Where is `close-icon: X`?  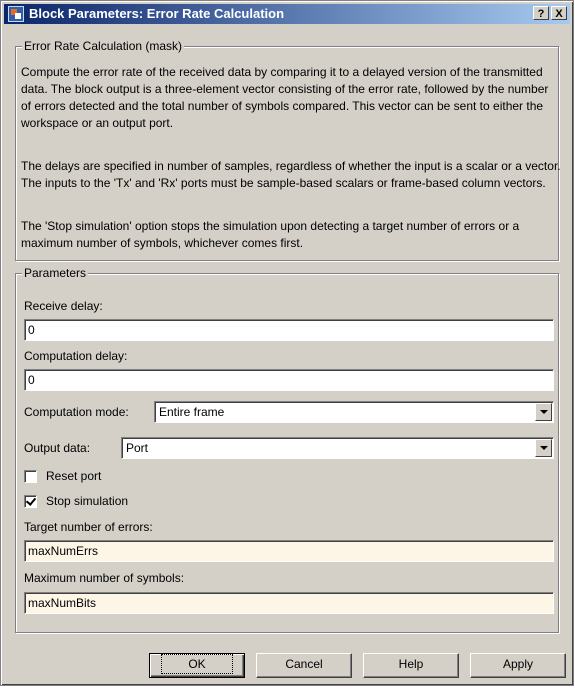 close-icon: X is located at coordinates (559, 13).